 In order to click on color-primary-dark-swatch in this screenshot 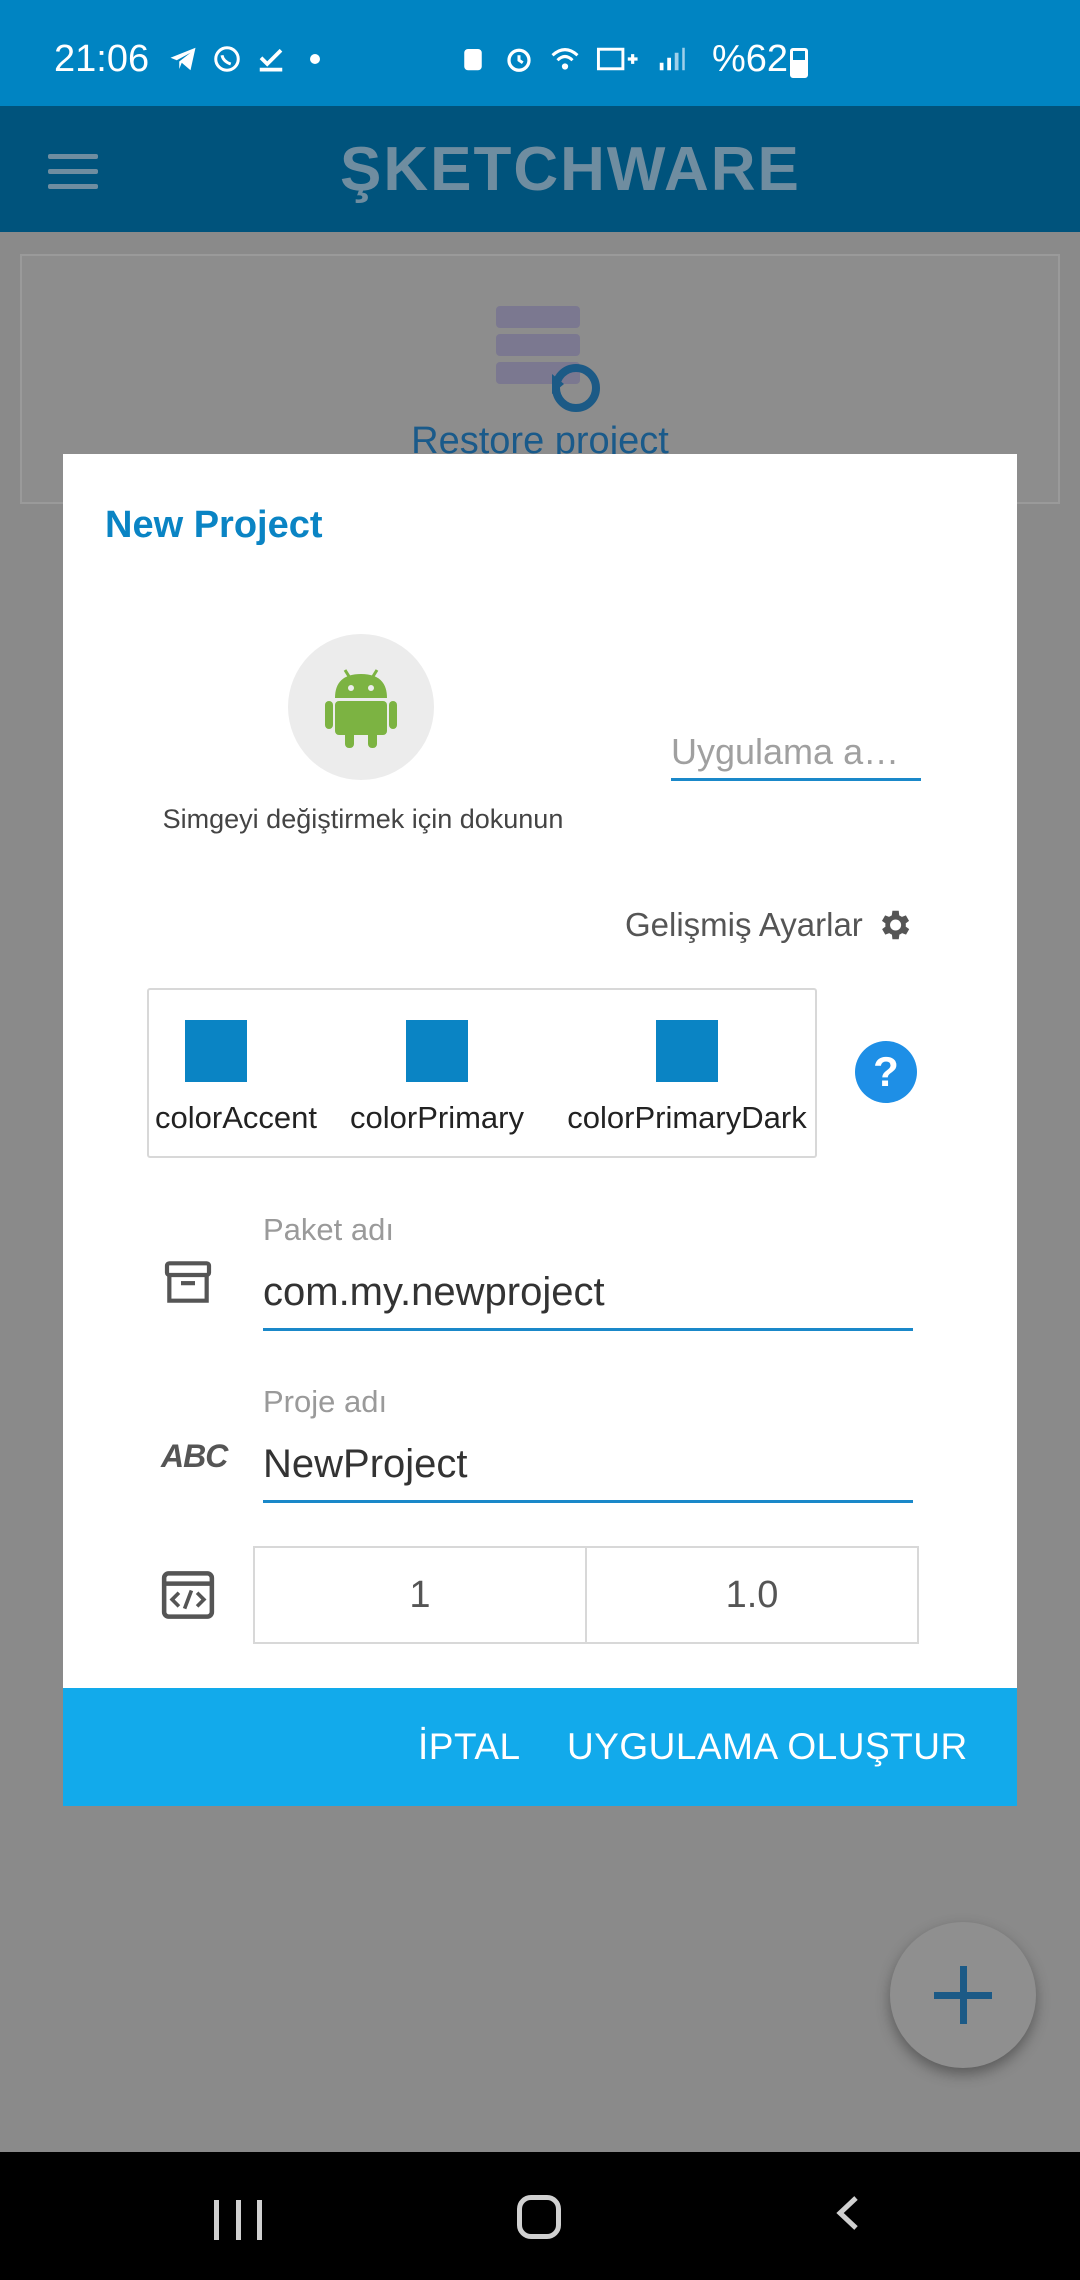, I will do `click(687, 1051)`.